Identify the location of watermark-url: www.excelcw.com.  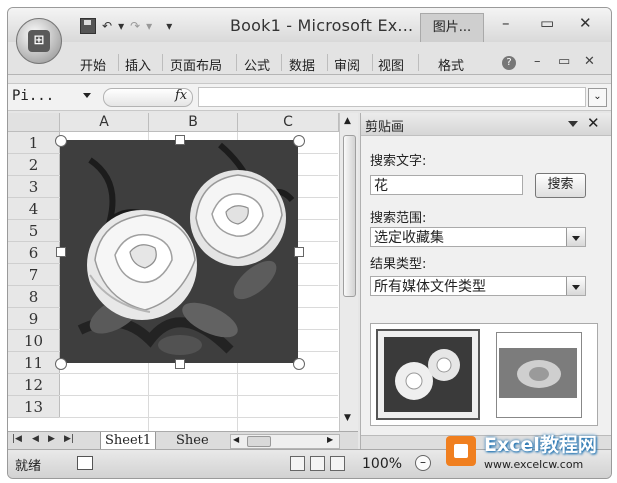
(534, 464).